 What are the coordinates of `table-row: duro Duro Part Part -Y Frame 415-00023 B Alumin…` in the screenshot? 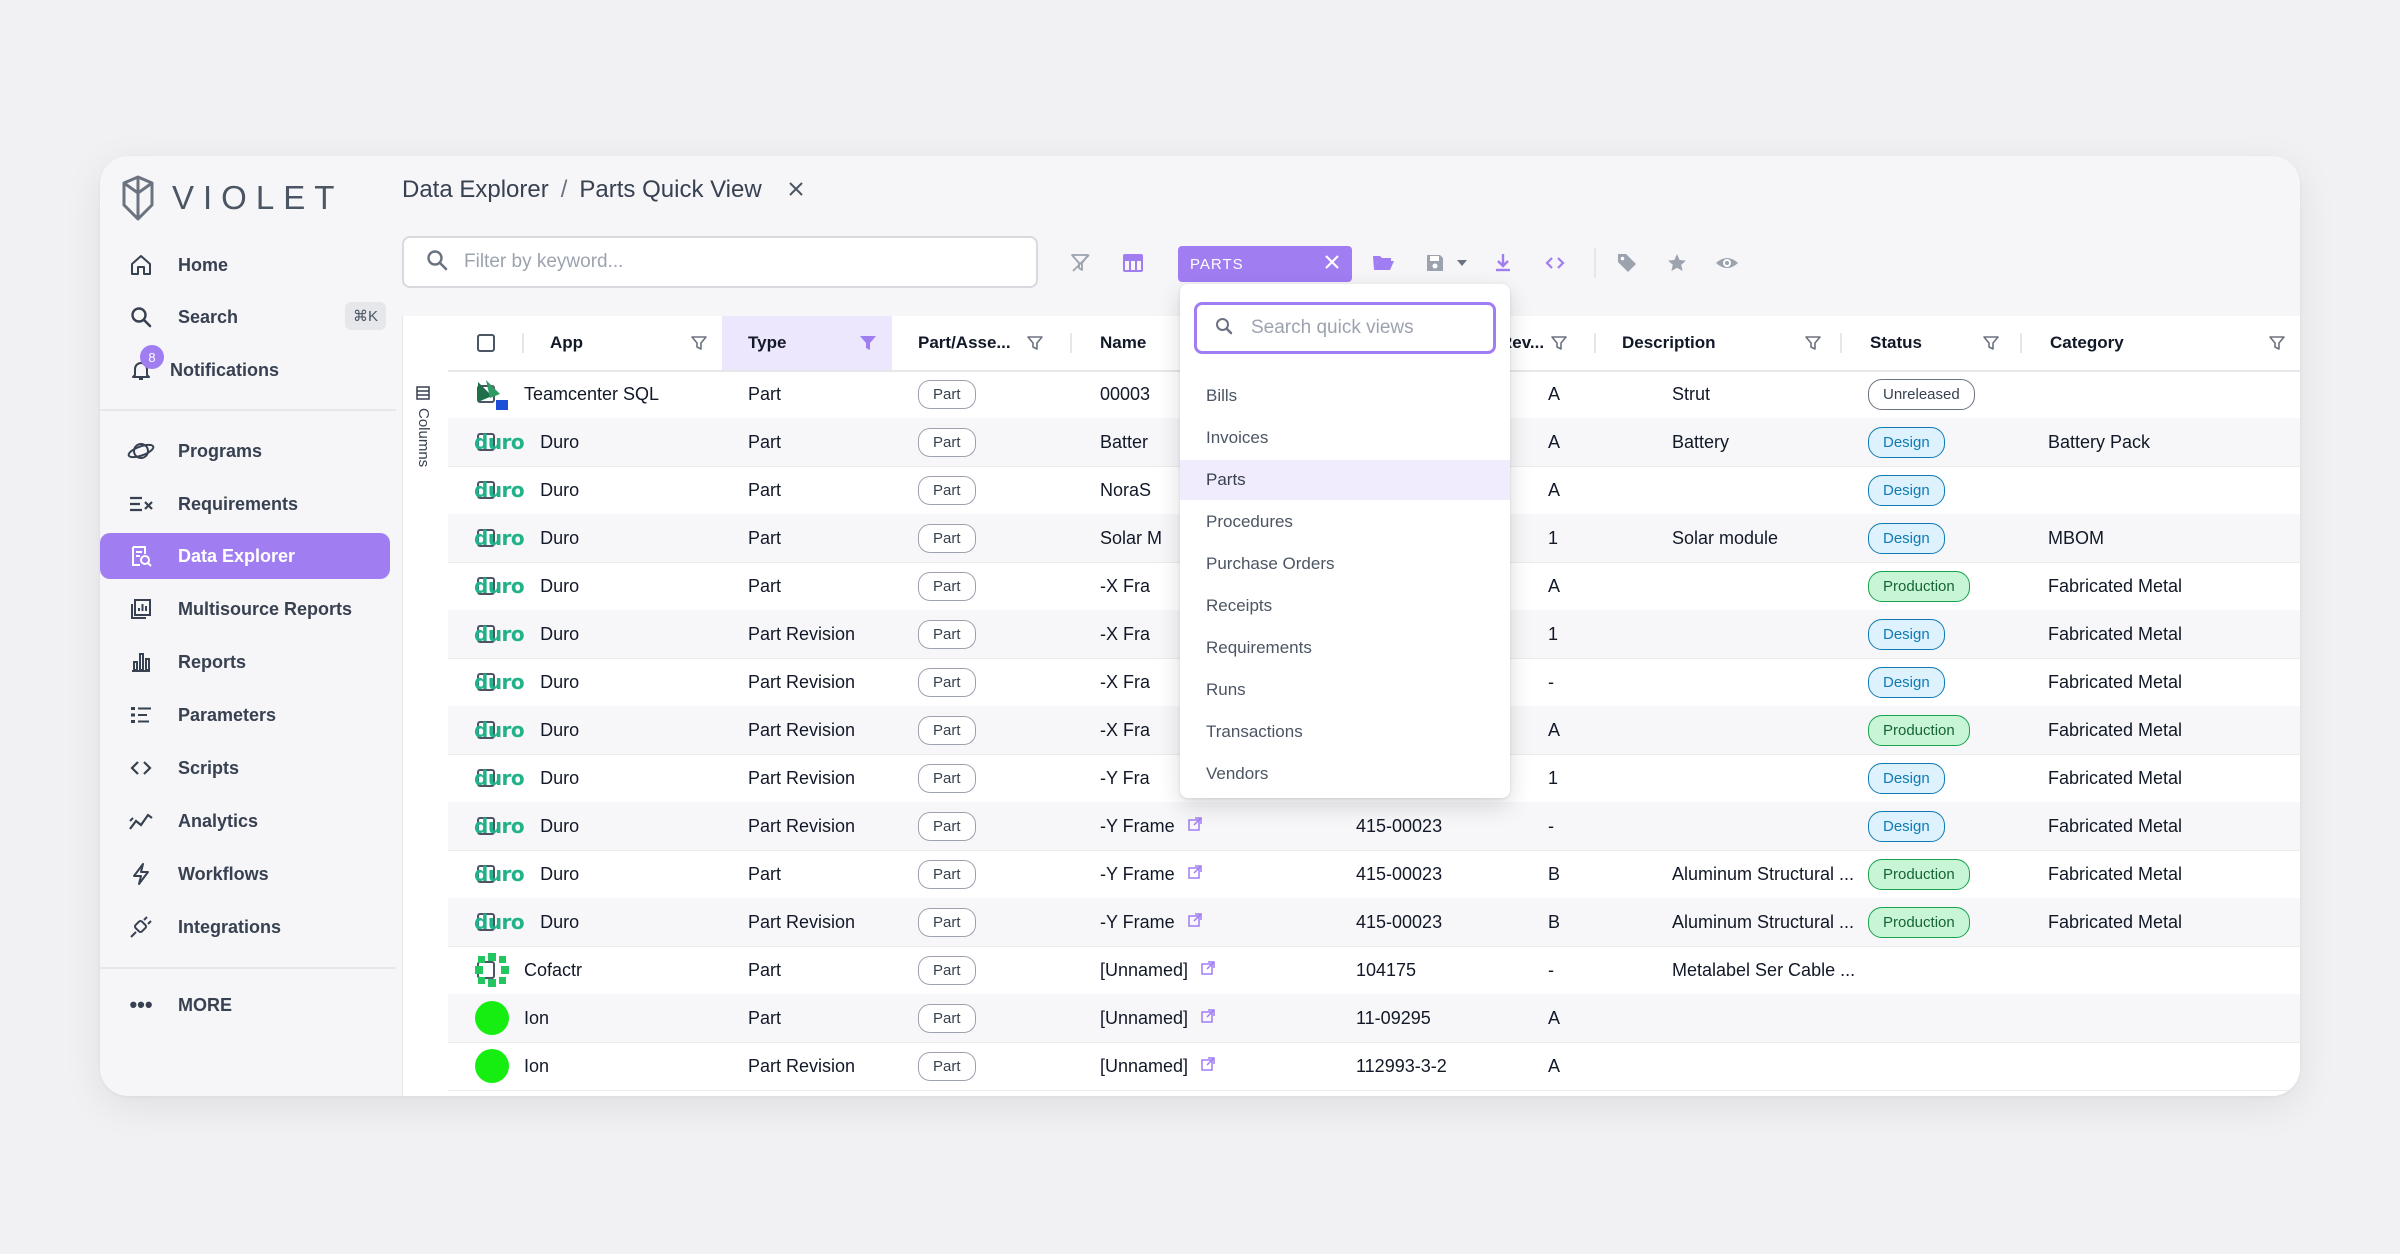 It's located at (1374, 874).